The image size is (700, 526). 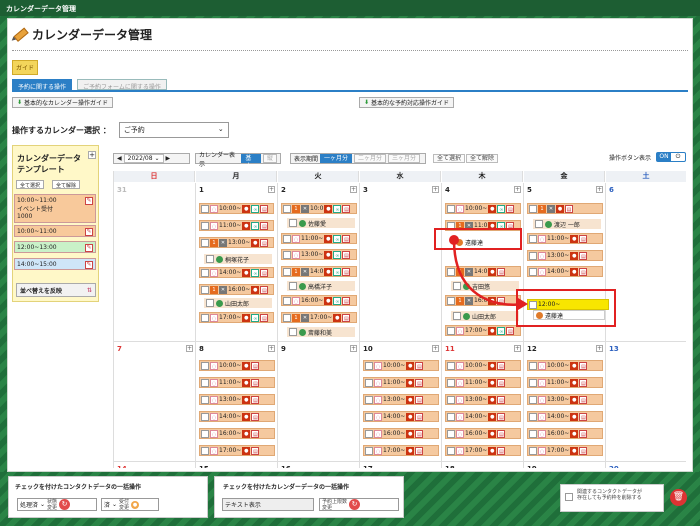 I want to click on contact-chip: 山田太郎, so click(x=238, y=303).